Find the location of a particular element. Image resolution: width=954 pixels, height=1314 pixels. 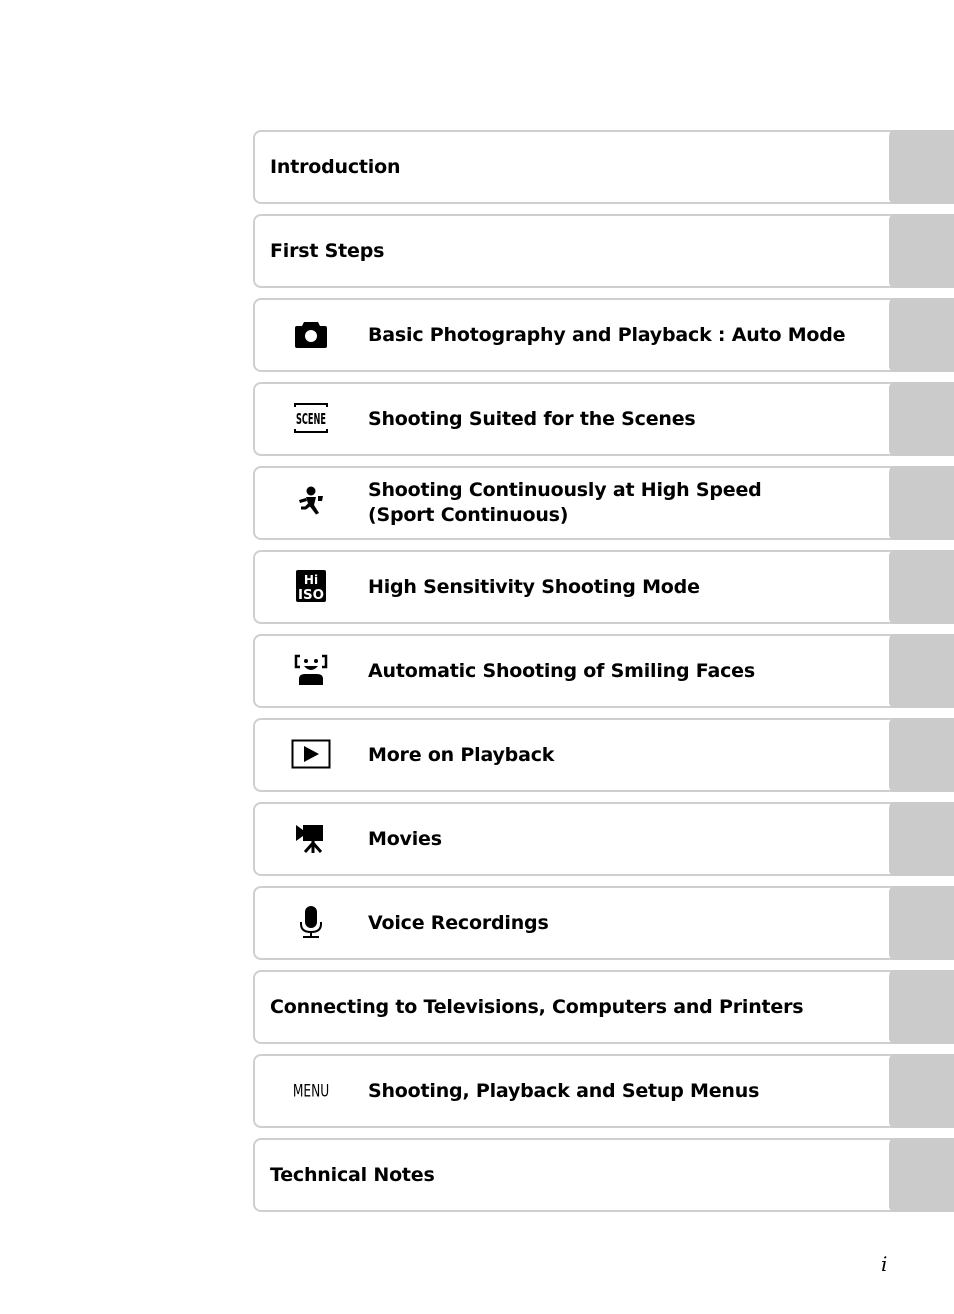

toc-item-label: High Sensitivity Shooting Mode is located at coordinates (534, 586).